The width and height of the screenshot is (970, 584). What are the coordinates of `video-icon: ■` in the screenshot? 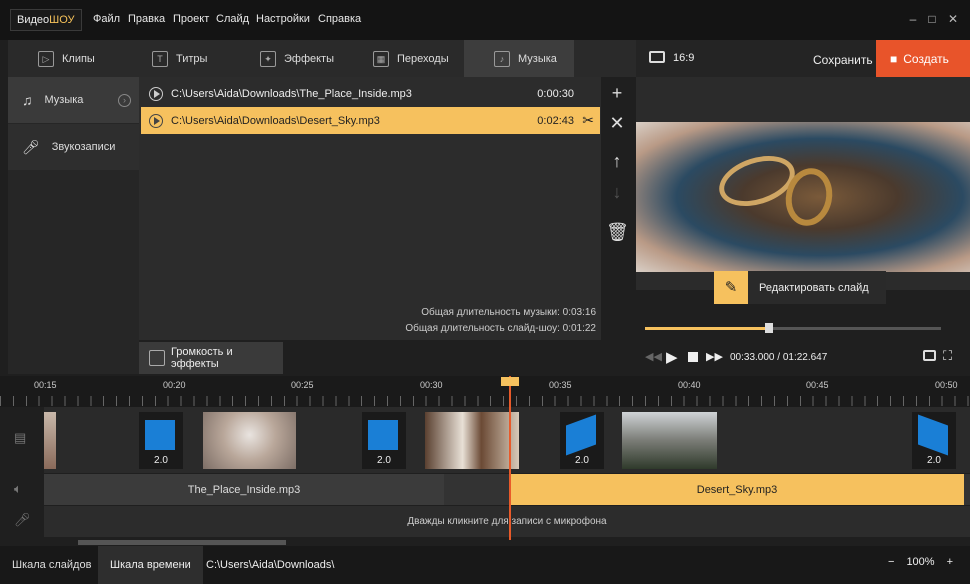 It's located at (894, 58).